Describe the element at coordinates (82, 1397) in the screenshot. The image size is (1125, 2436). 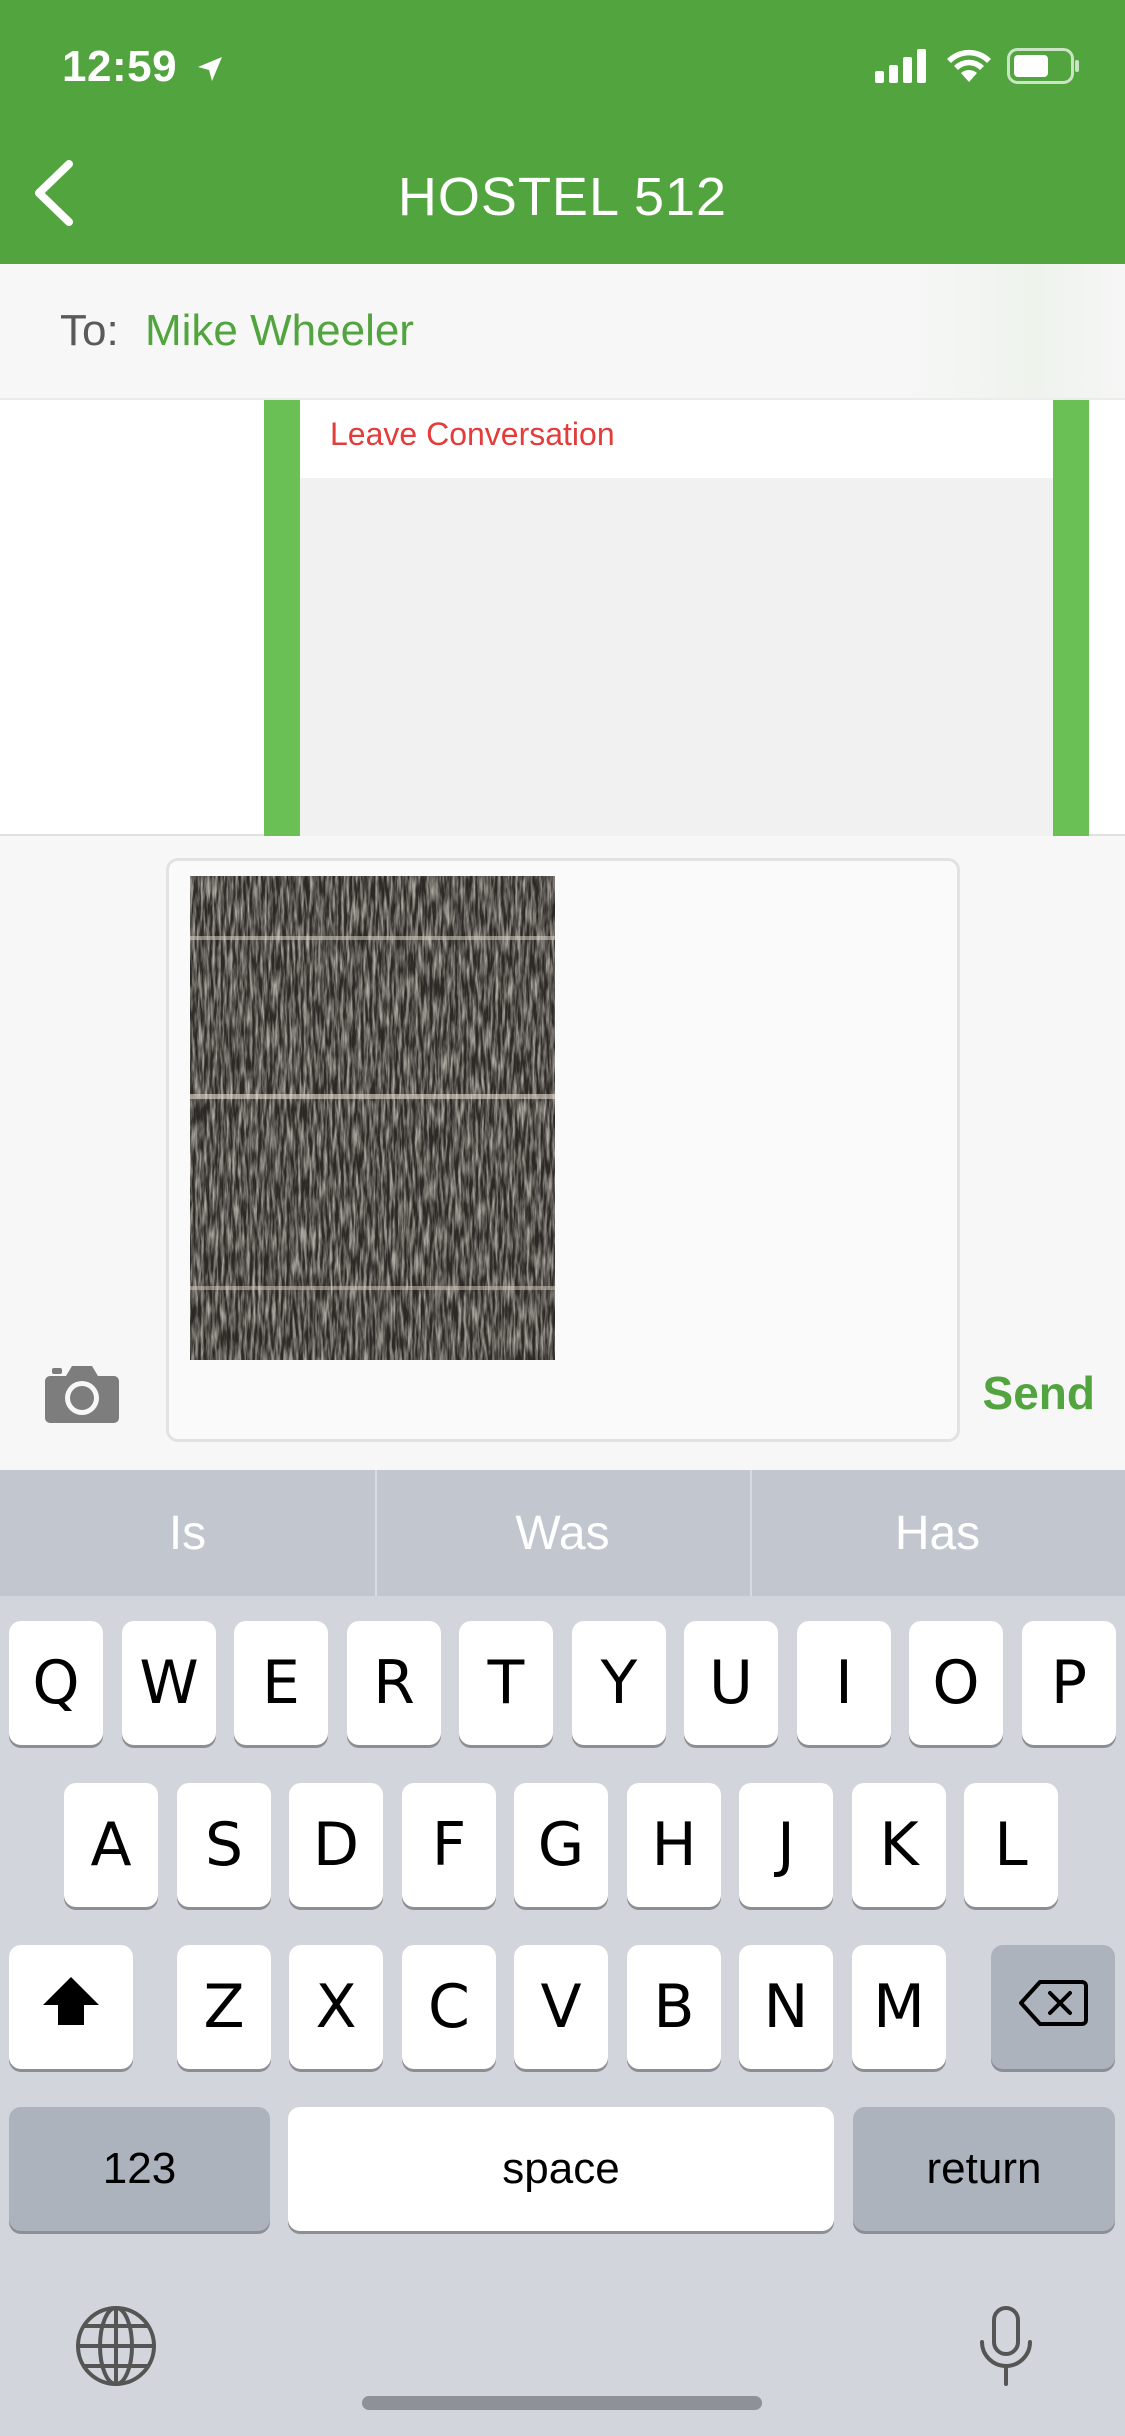
I see `camera-icon` at that location.